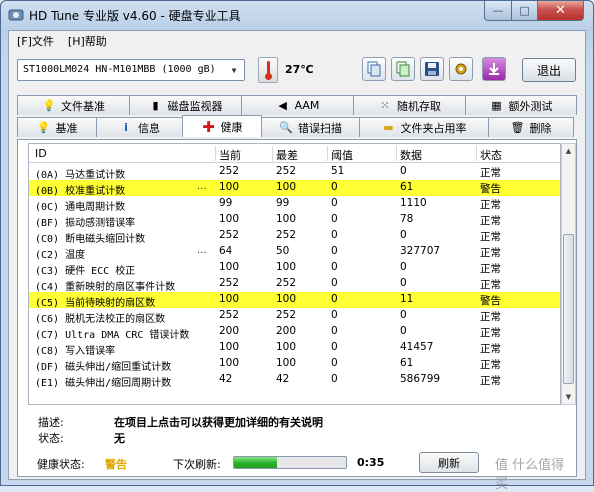 The height and width of the screenshot is (492, 594). I want to click on tab-aam: ◀ AAM, so click(297, 105).